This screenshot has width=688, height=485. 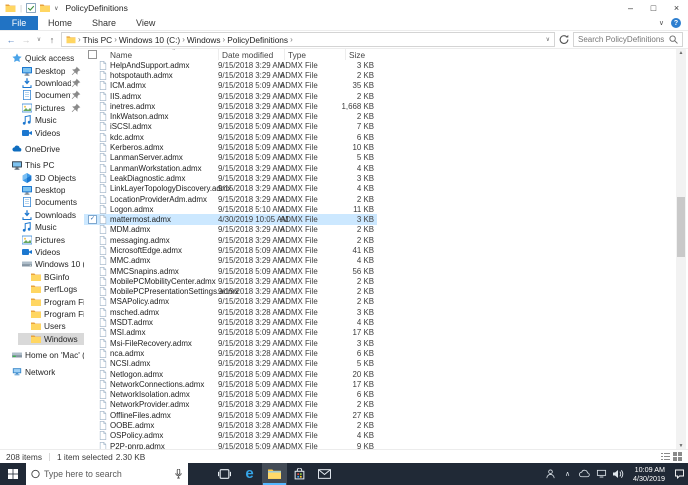 I want to click on sidebar-item: BGinfo, so click(x=42, y=277).